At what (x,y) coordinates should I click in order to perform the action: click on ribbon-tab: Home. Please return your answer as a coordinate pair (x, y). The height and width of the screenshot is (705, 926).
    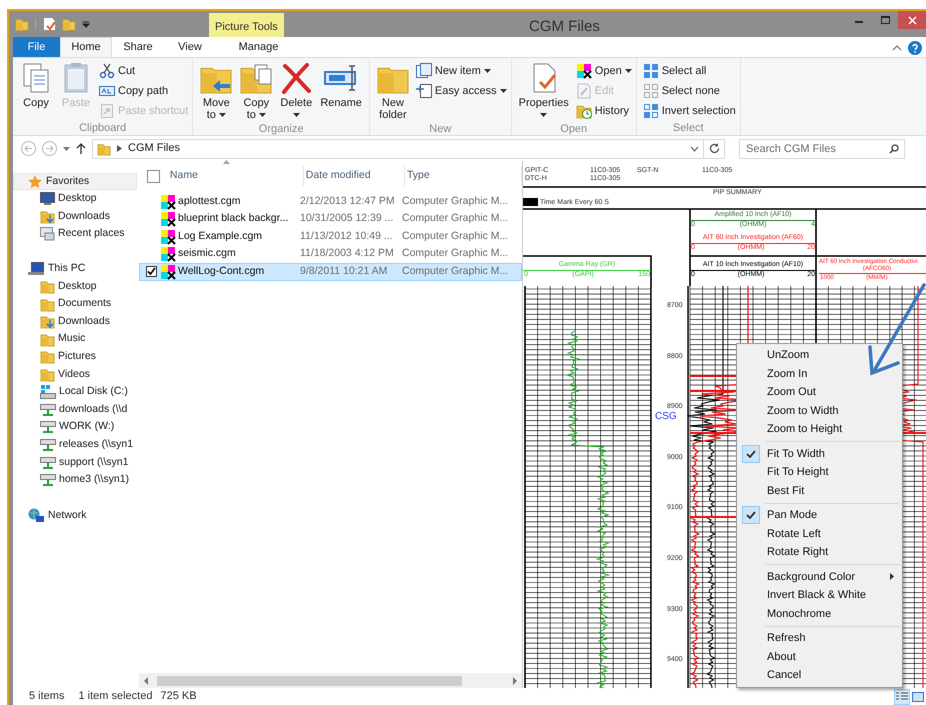
    Looking at the image, I should click on (86, 47).